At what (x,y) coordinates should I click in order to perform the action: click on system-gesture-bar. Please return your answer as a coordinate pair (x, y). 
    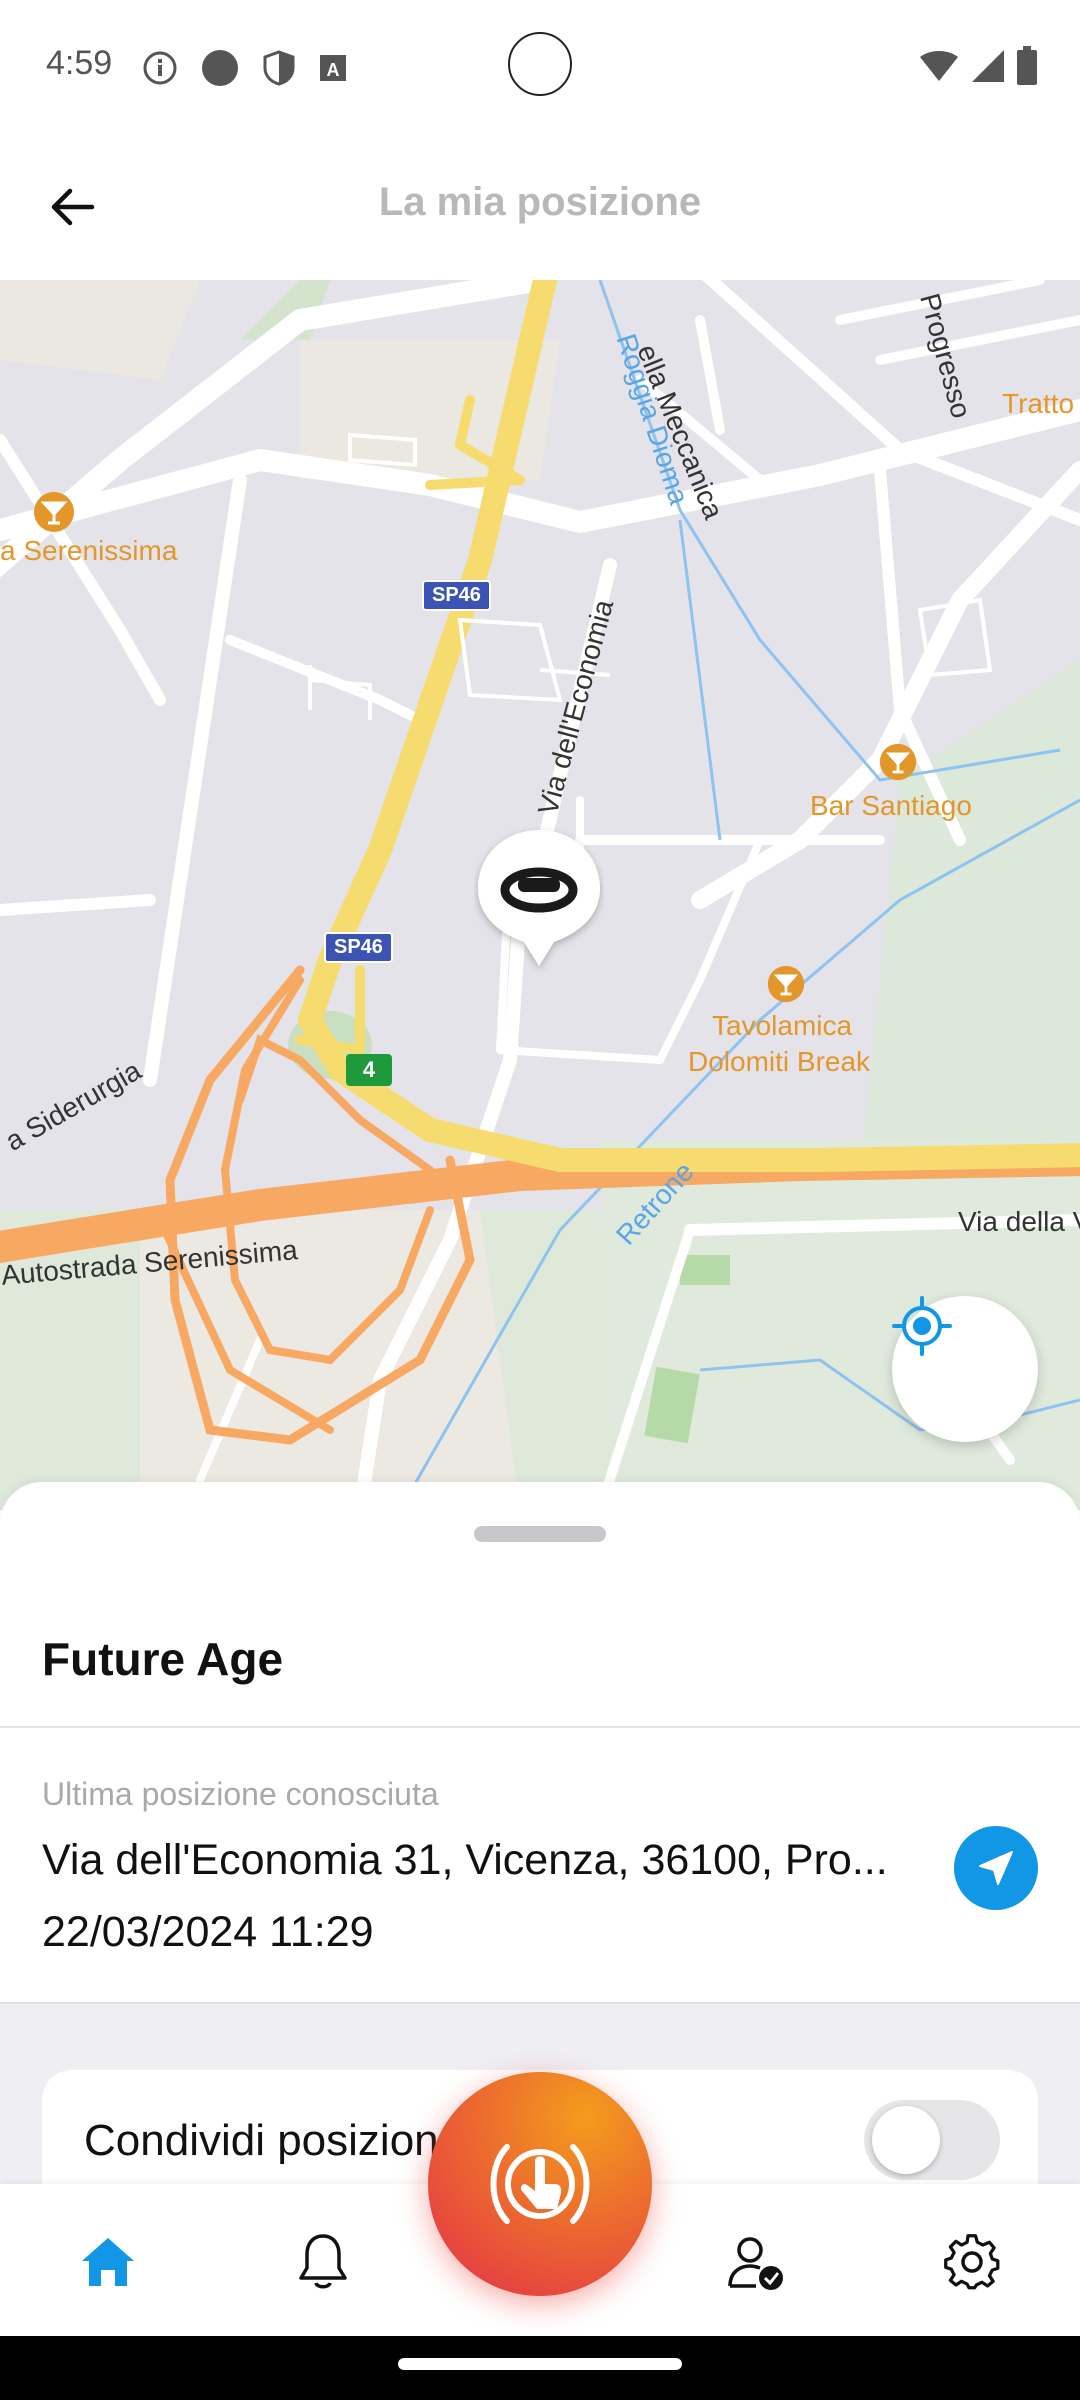
    Looking at the image, I should click on (540, 2368).